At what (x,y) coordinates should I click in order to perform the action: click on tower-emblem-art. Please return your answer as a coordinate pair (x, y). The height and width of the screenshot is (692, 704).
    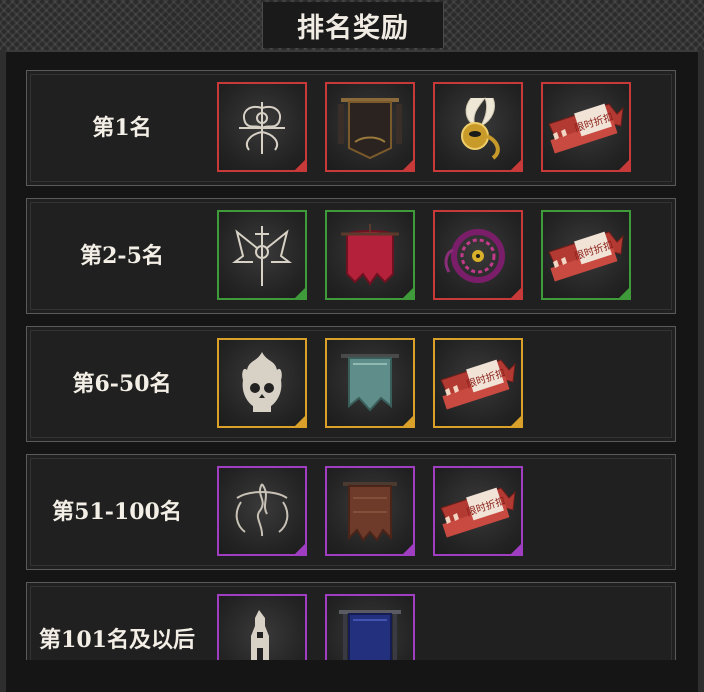
    Looking at the image, I should click on (260, 635).